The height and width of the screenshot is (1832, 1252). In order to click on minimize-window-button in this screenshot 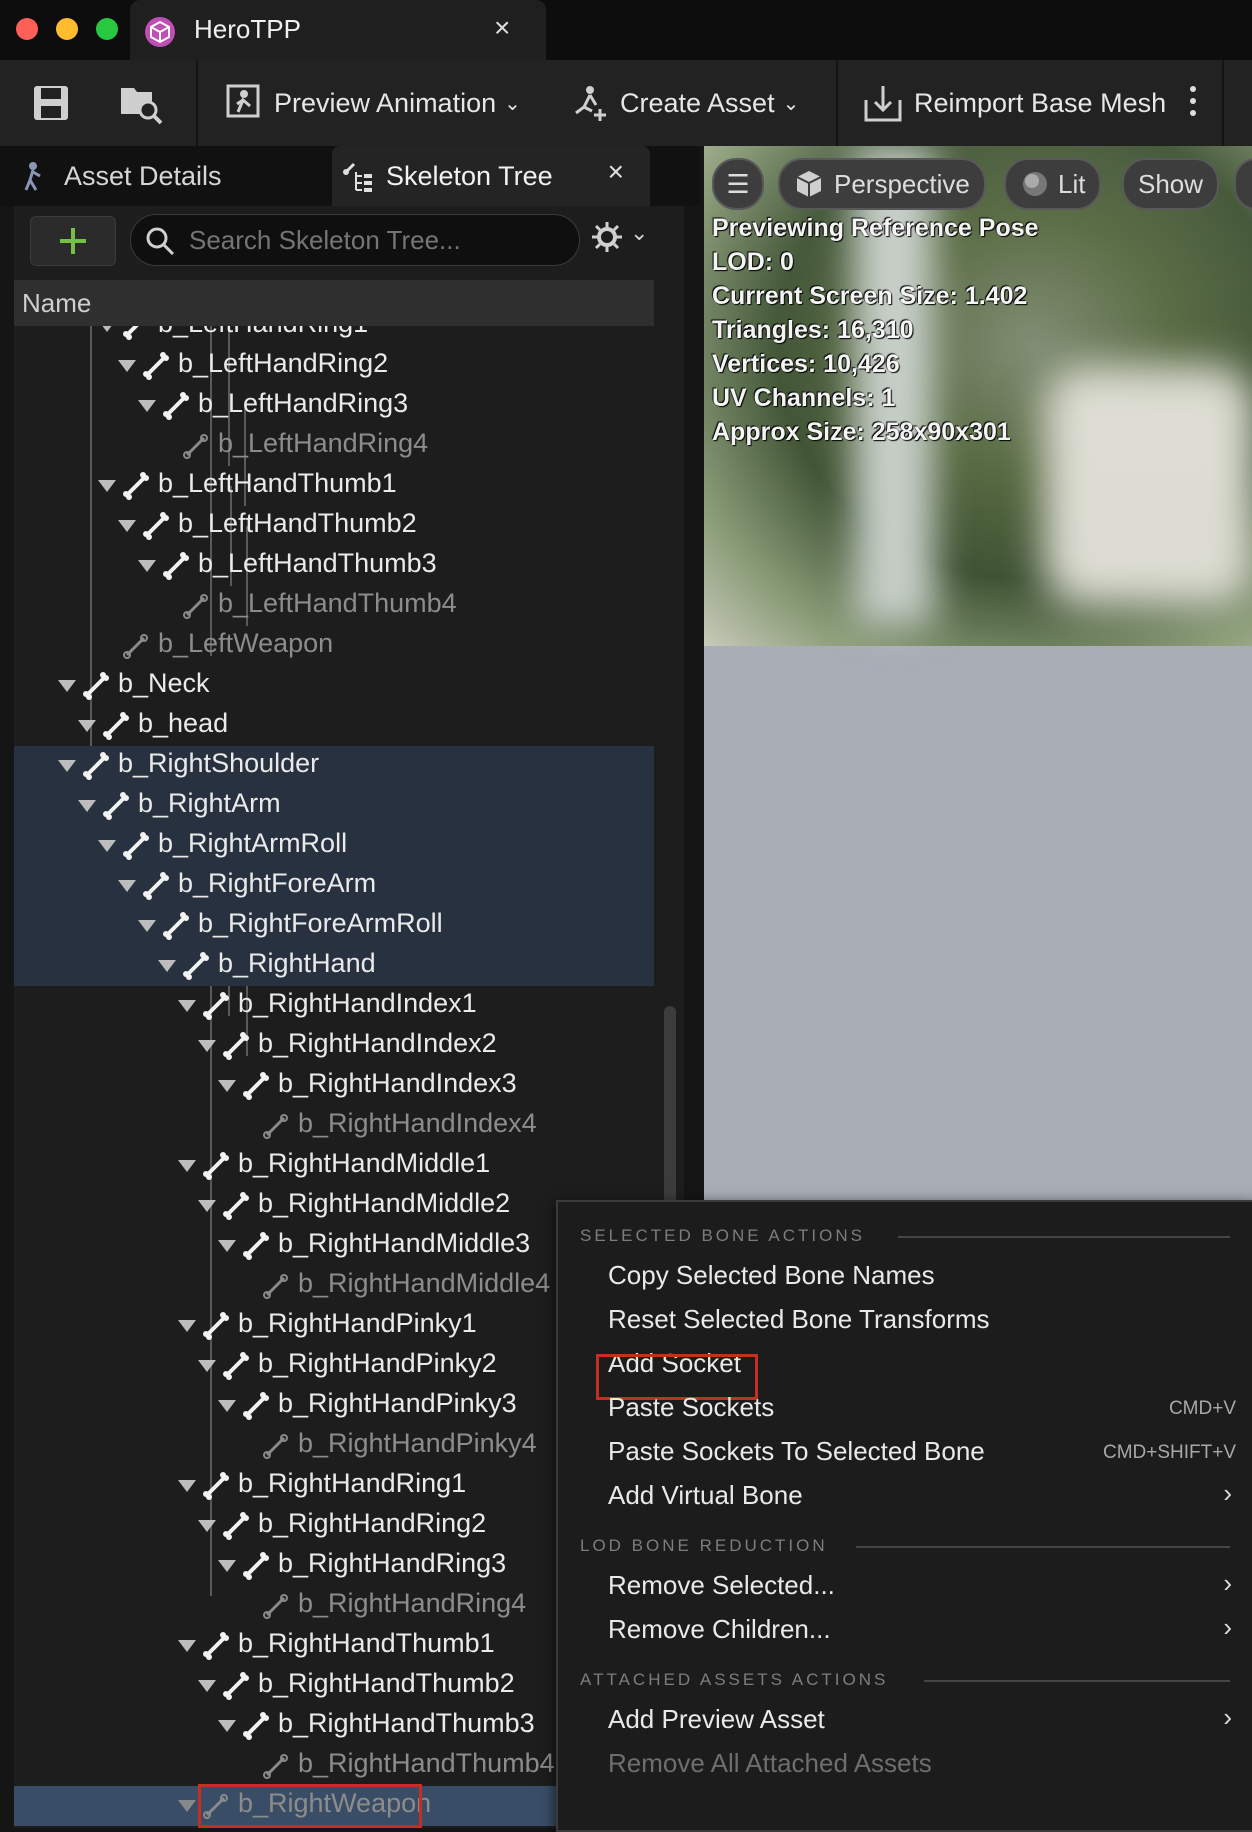, I will do `click(67, 29)`.